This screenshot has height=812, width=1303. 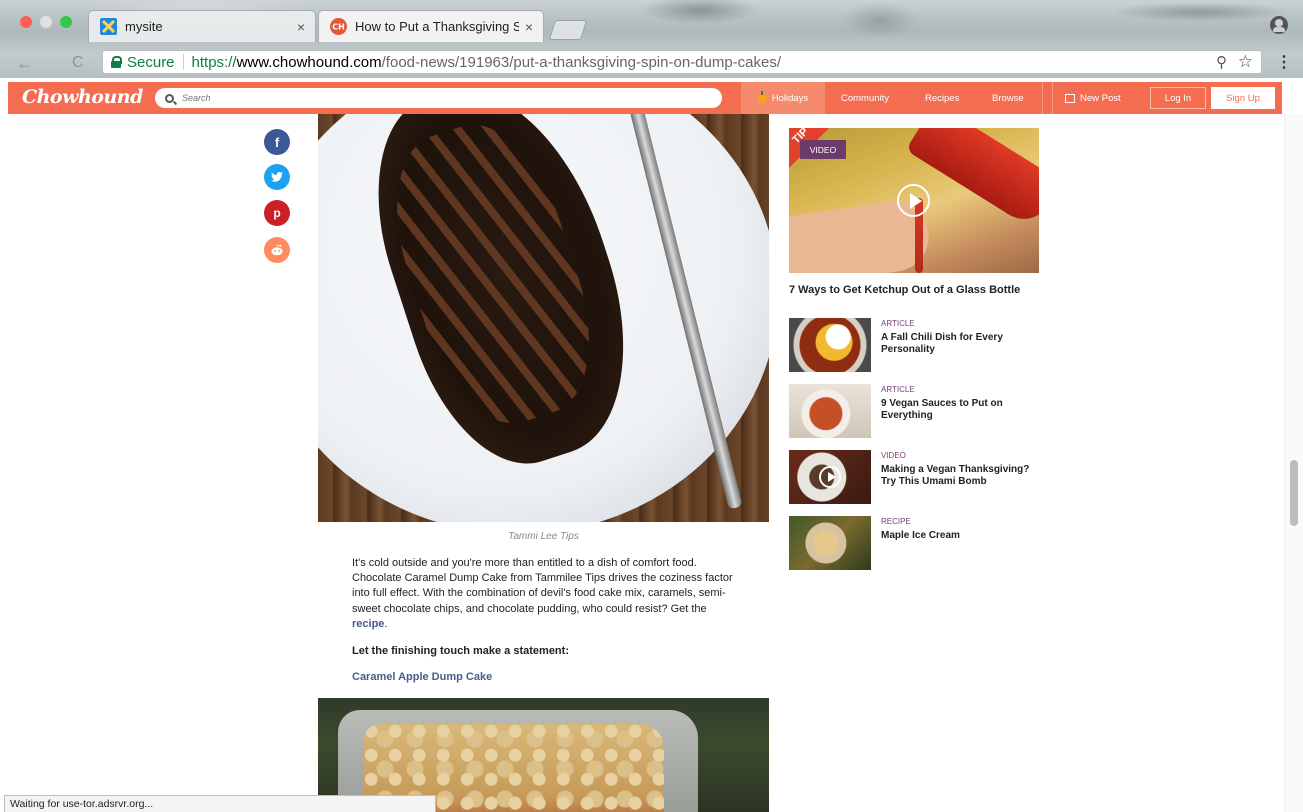 I want to click on tab-mysite: mysite ×, so click(x=202, y=26).